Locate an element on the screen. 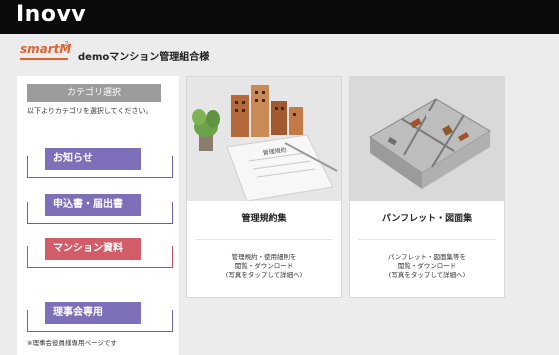  category-documents-button: マンション資料 is located at coordinates (100, 257).